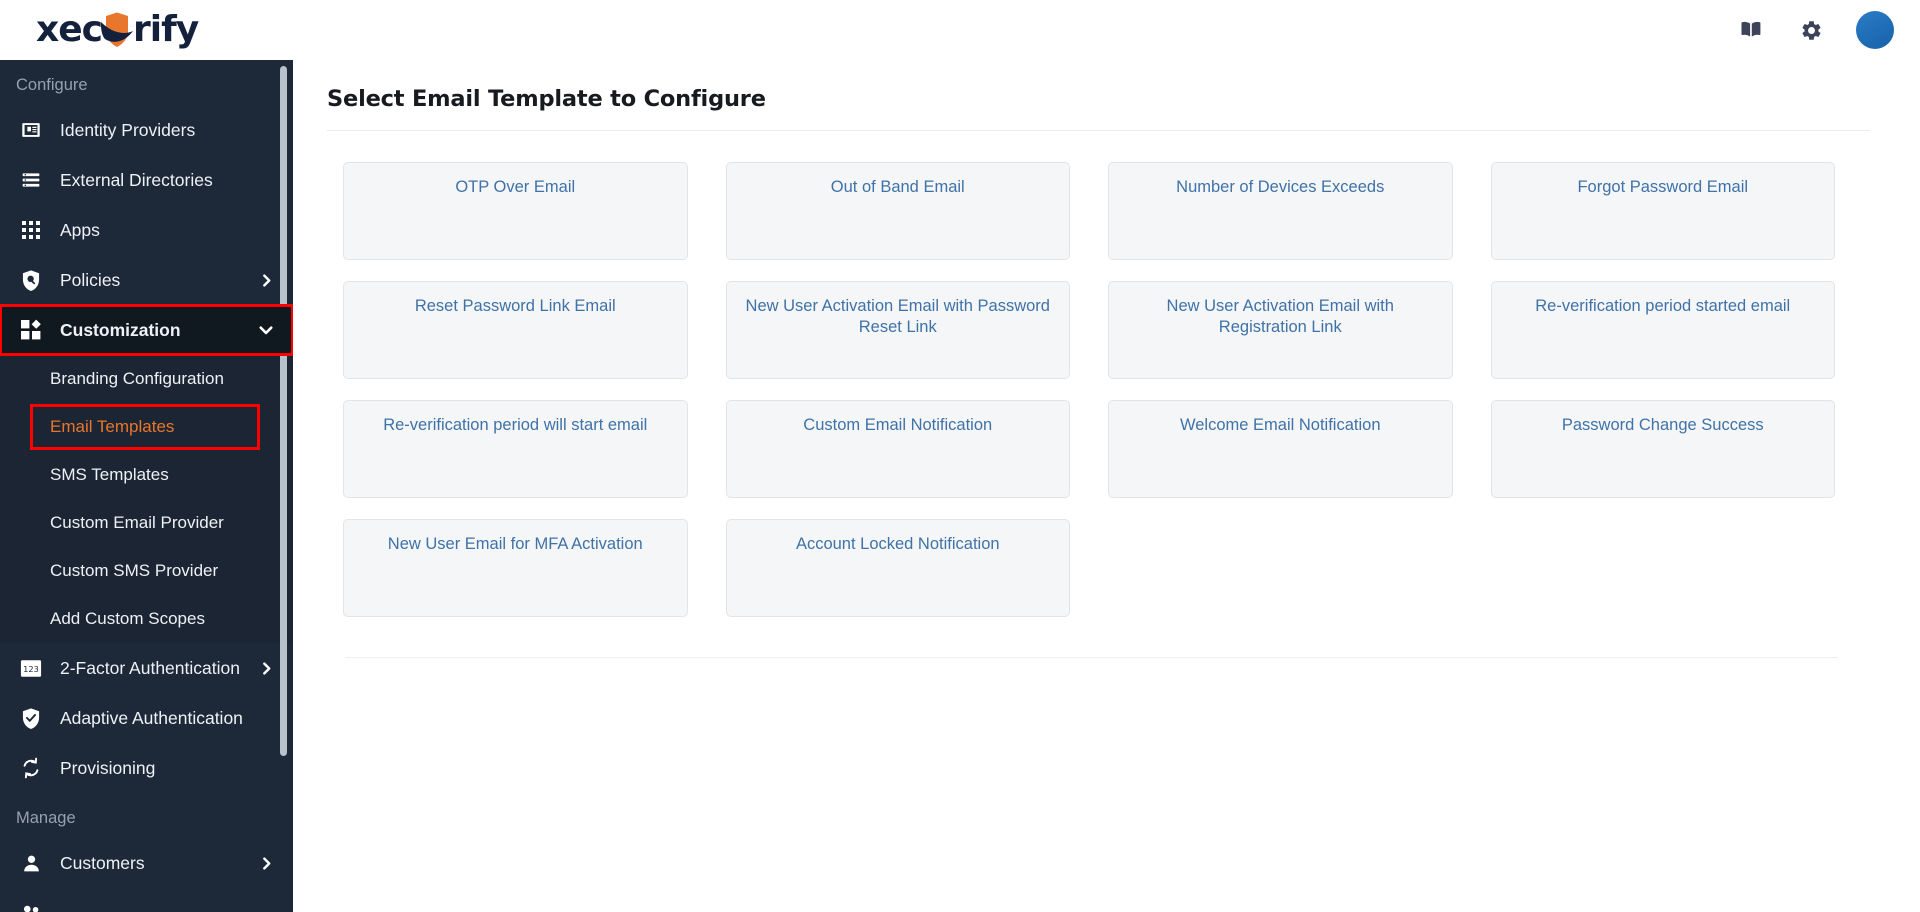 This screenshot has width=1920, height=912. I want to click on sidebar-subitem-email-templates: Email Templates, so click(146, 427).